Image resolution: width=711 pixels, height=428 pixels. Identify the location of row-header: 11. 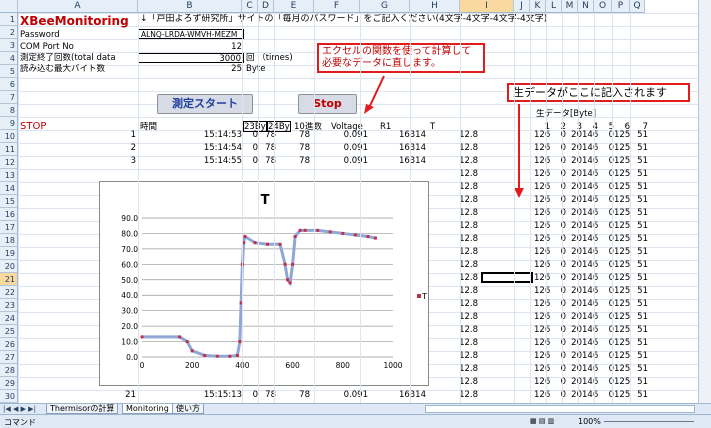
(9, 149).